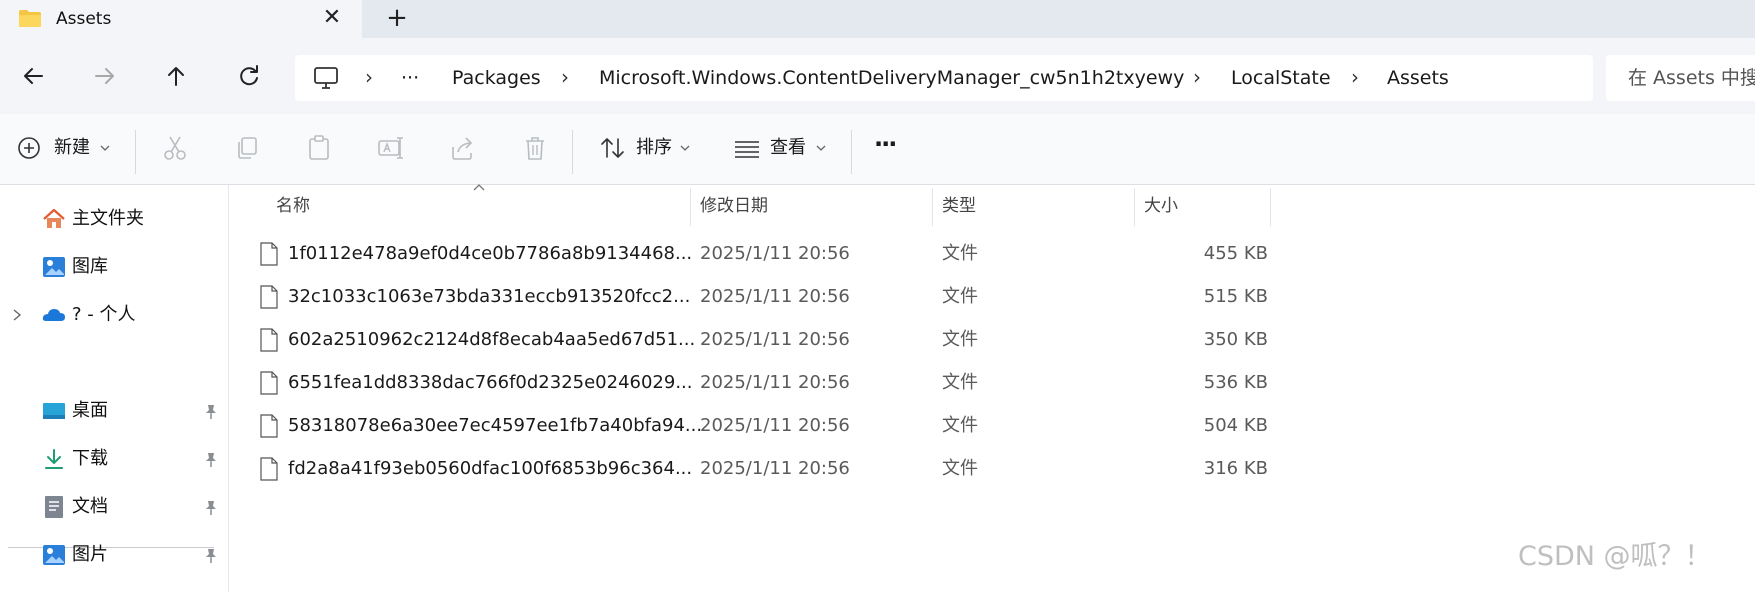 This screenshot has height=592, width=1755. I want to click on share-button, so click(464, 148).